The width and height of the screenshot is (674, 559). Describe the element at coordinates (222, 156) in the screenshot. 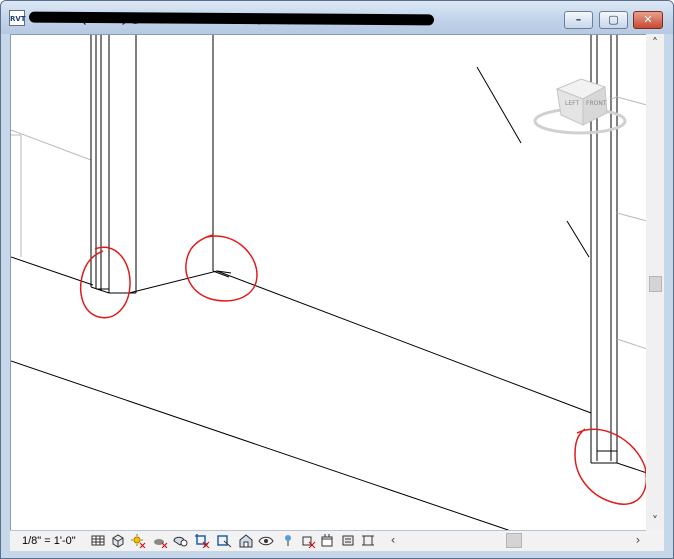

I see `middle-column` at that location.